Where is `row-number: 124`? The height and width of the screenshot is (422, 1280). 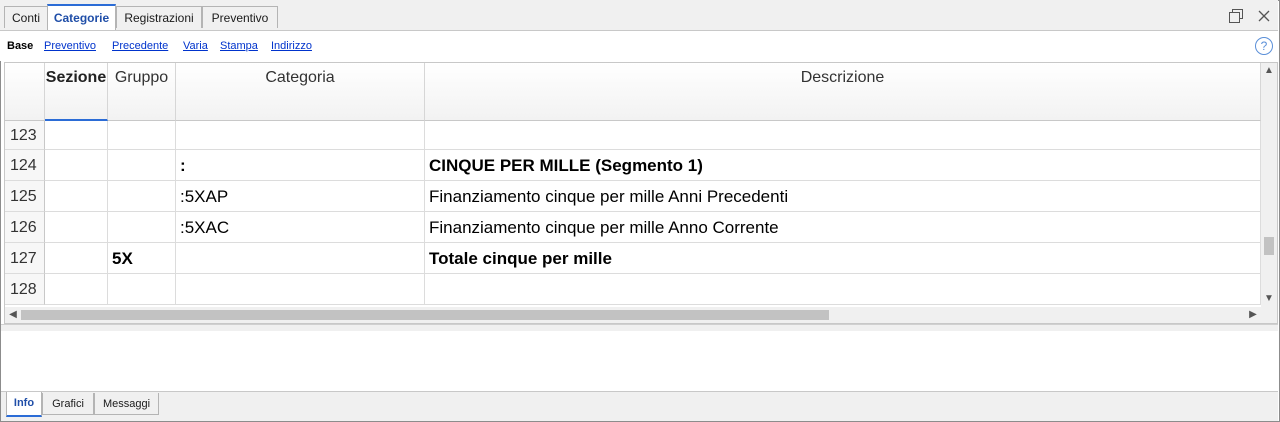
row-number: 124 is located at coordinates (25, 165).